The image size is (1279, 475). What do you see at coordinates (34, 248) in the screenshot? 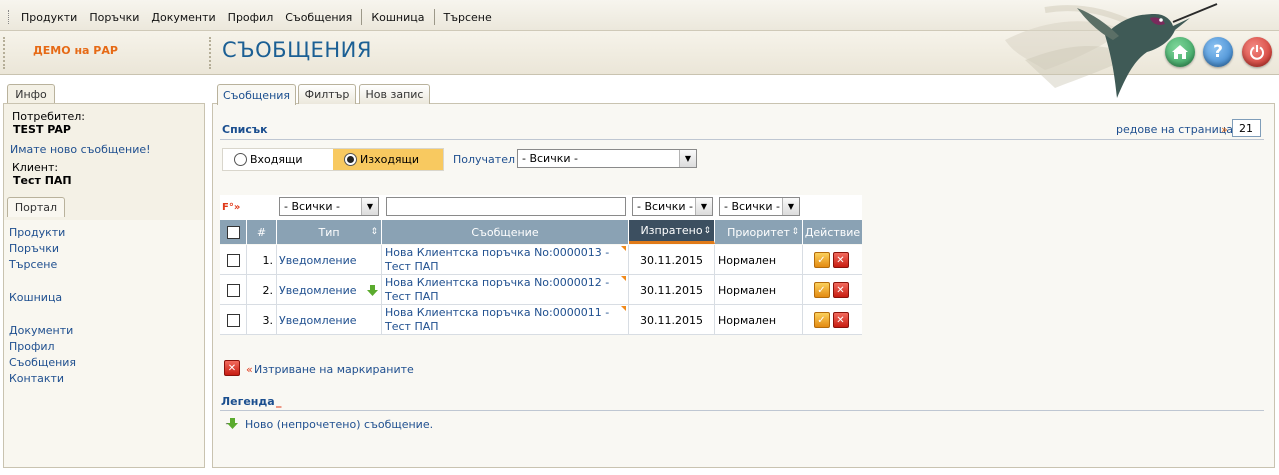
I see `portal-link-orders: Поръчки` at bounding box center [34, 248].